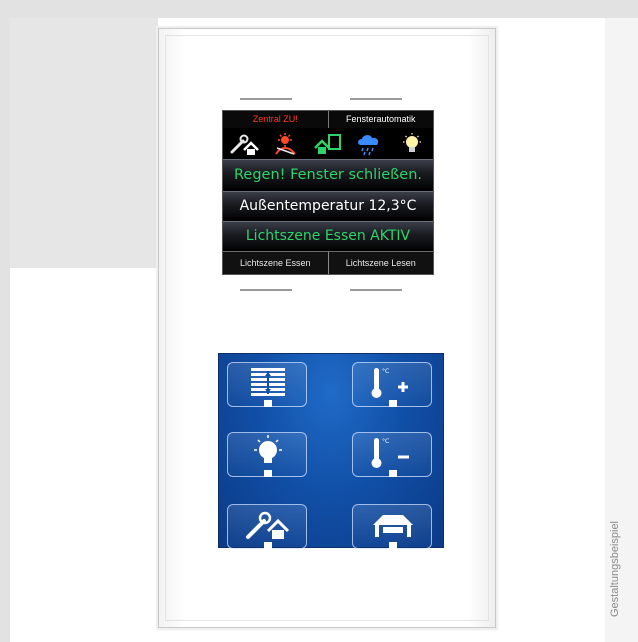 The image size is (638, 642). I want to click on house-window-icon, so click(327, 144).